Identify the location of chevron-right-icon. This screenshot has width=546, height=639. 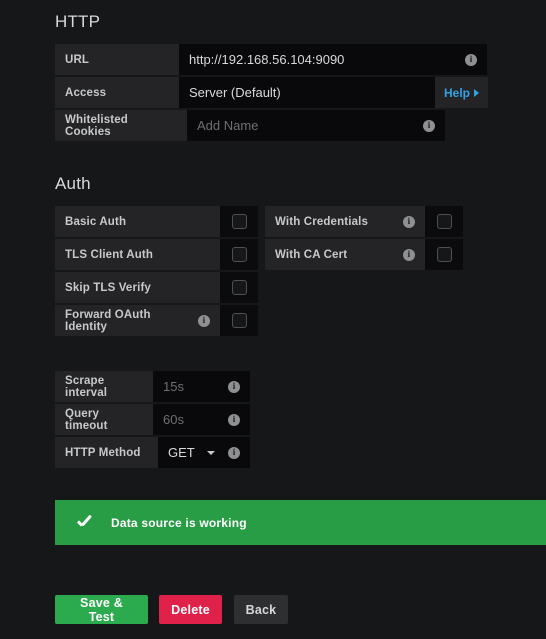
(477, 92).